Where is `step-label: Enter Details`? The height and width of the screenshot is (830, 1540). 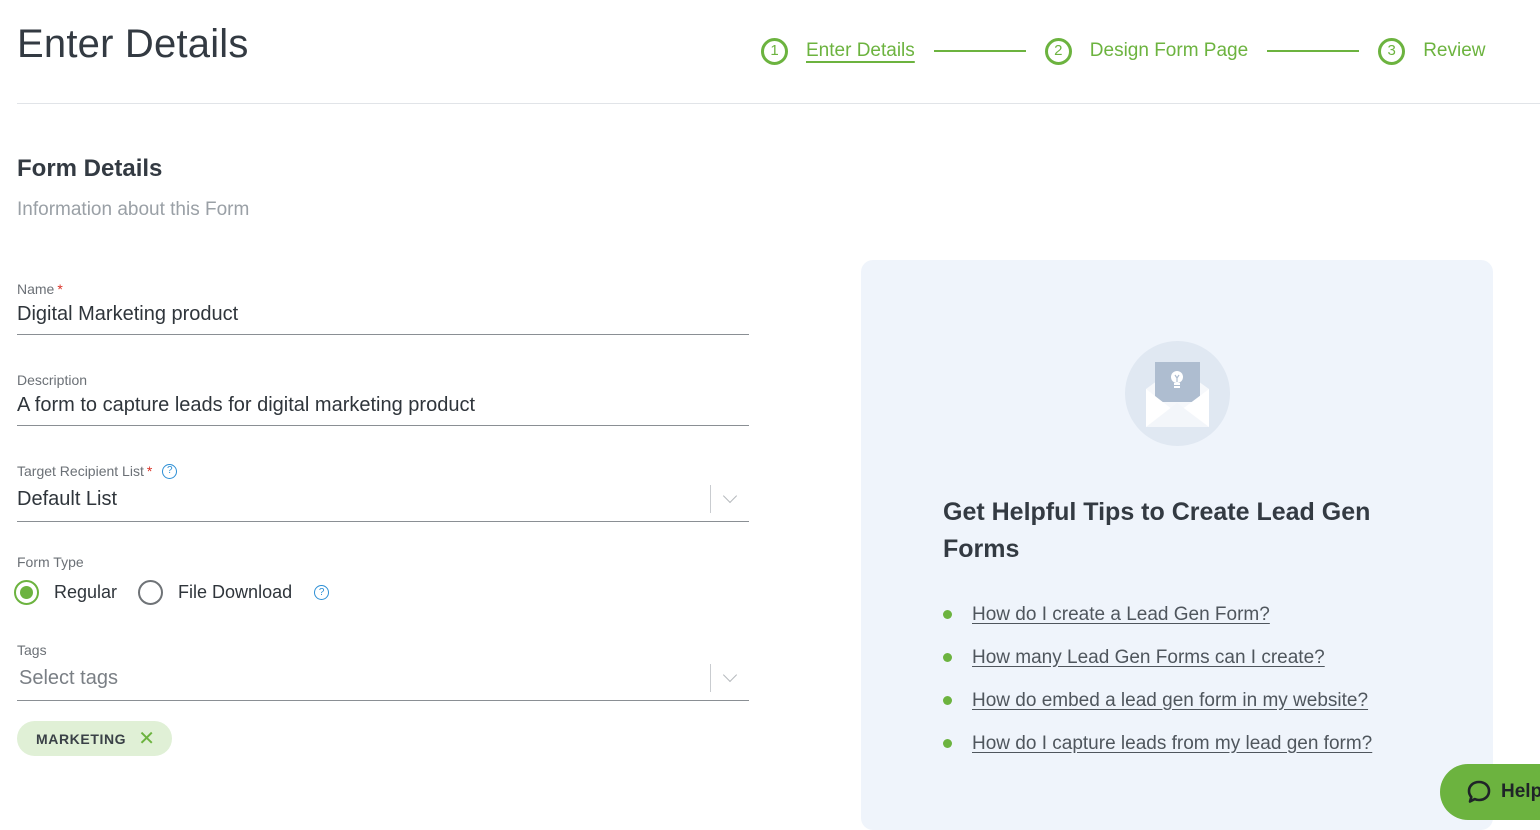
step-label: Enter Details is located at coordinates (860, 50).